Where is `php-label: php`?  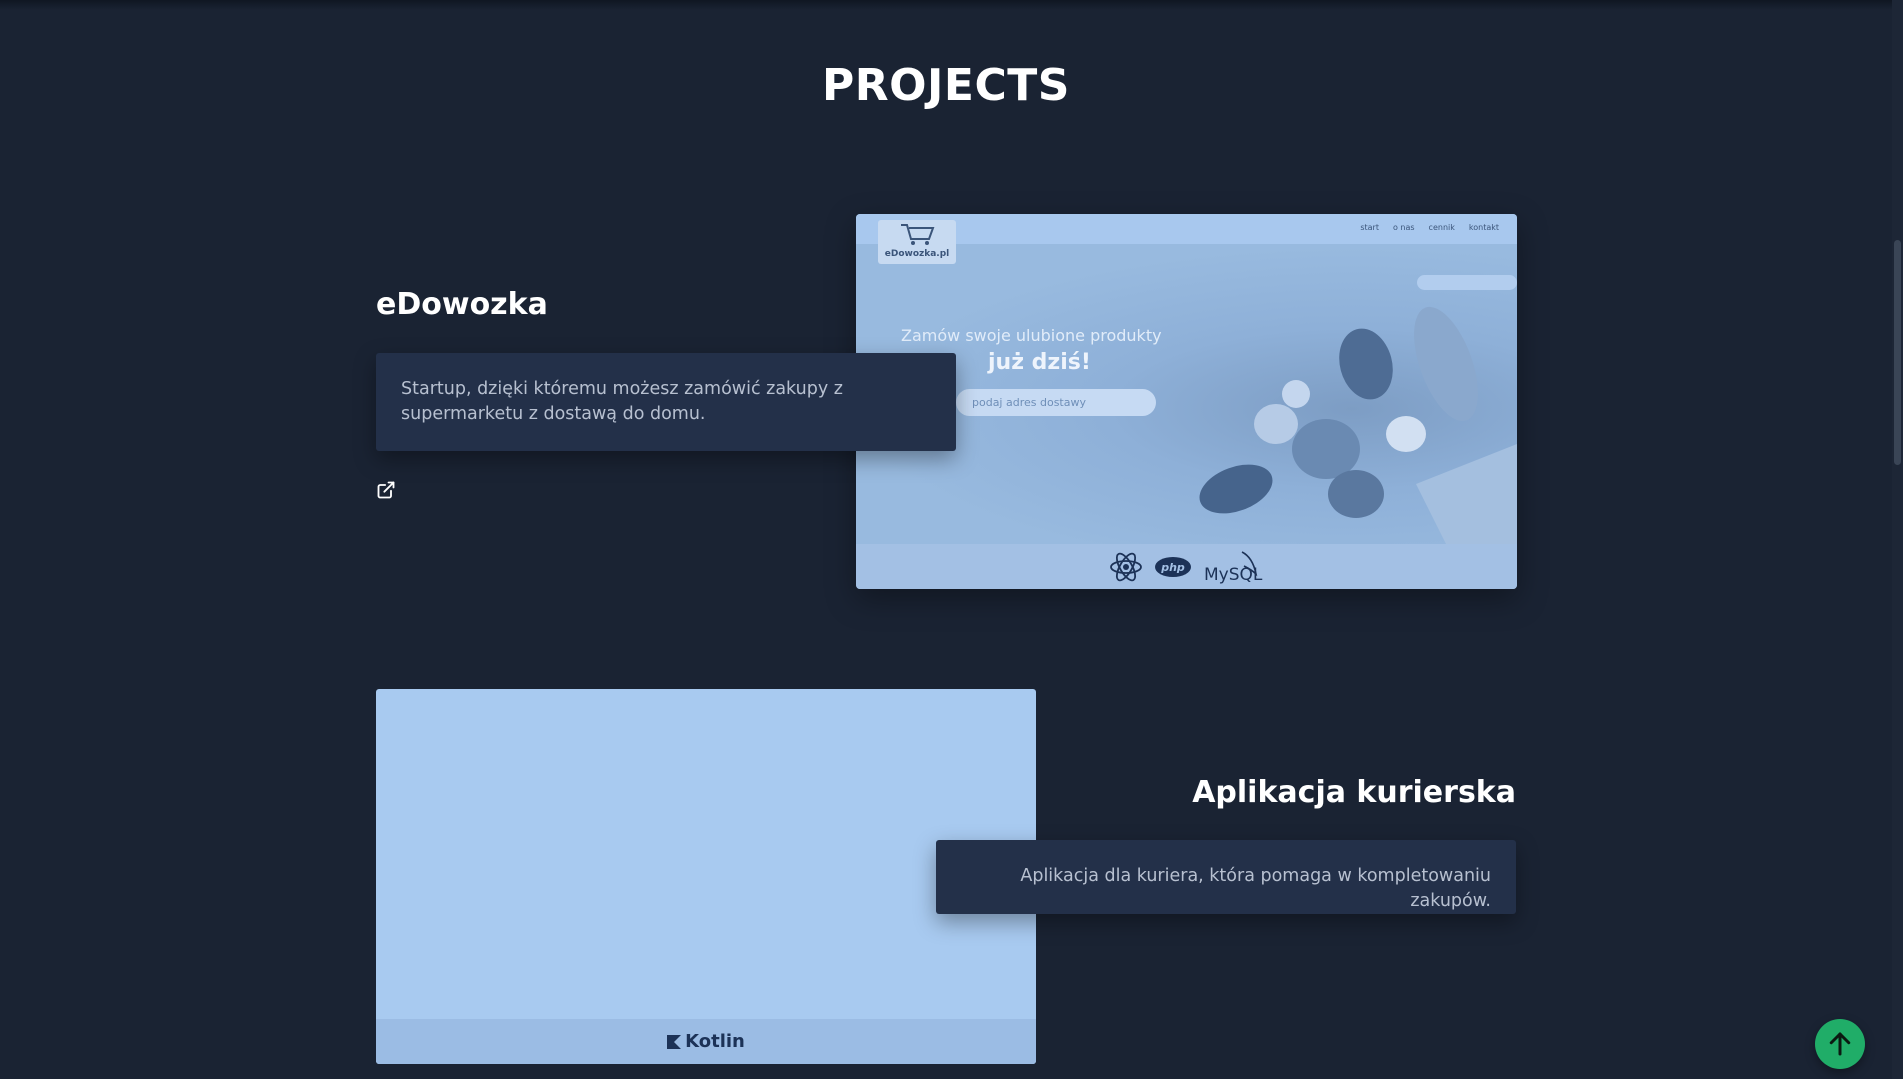 php-label: php is located at coordinates (1172, 567).